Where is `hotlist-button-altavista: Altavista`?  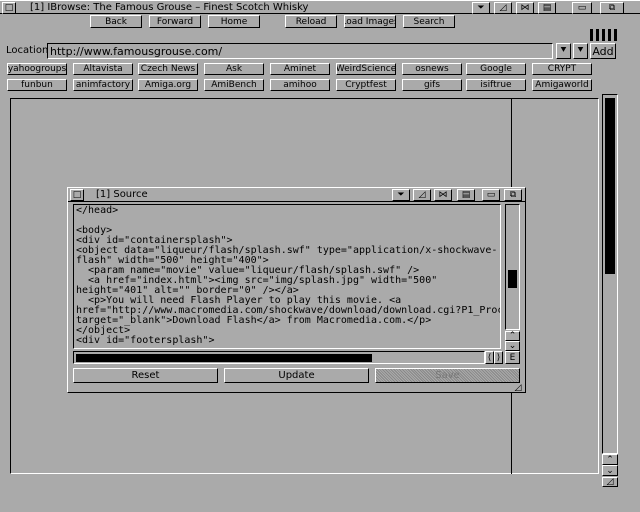
hotlist-button-altavista: Altavista is located at coordinates (103, 69).